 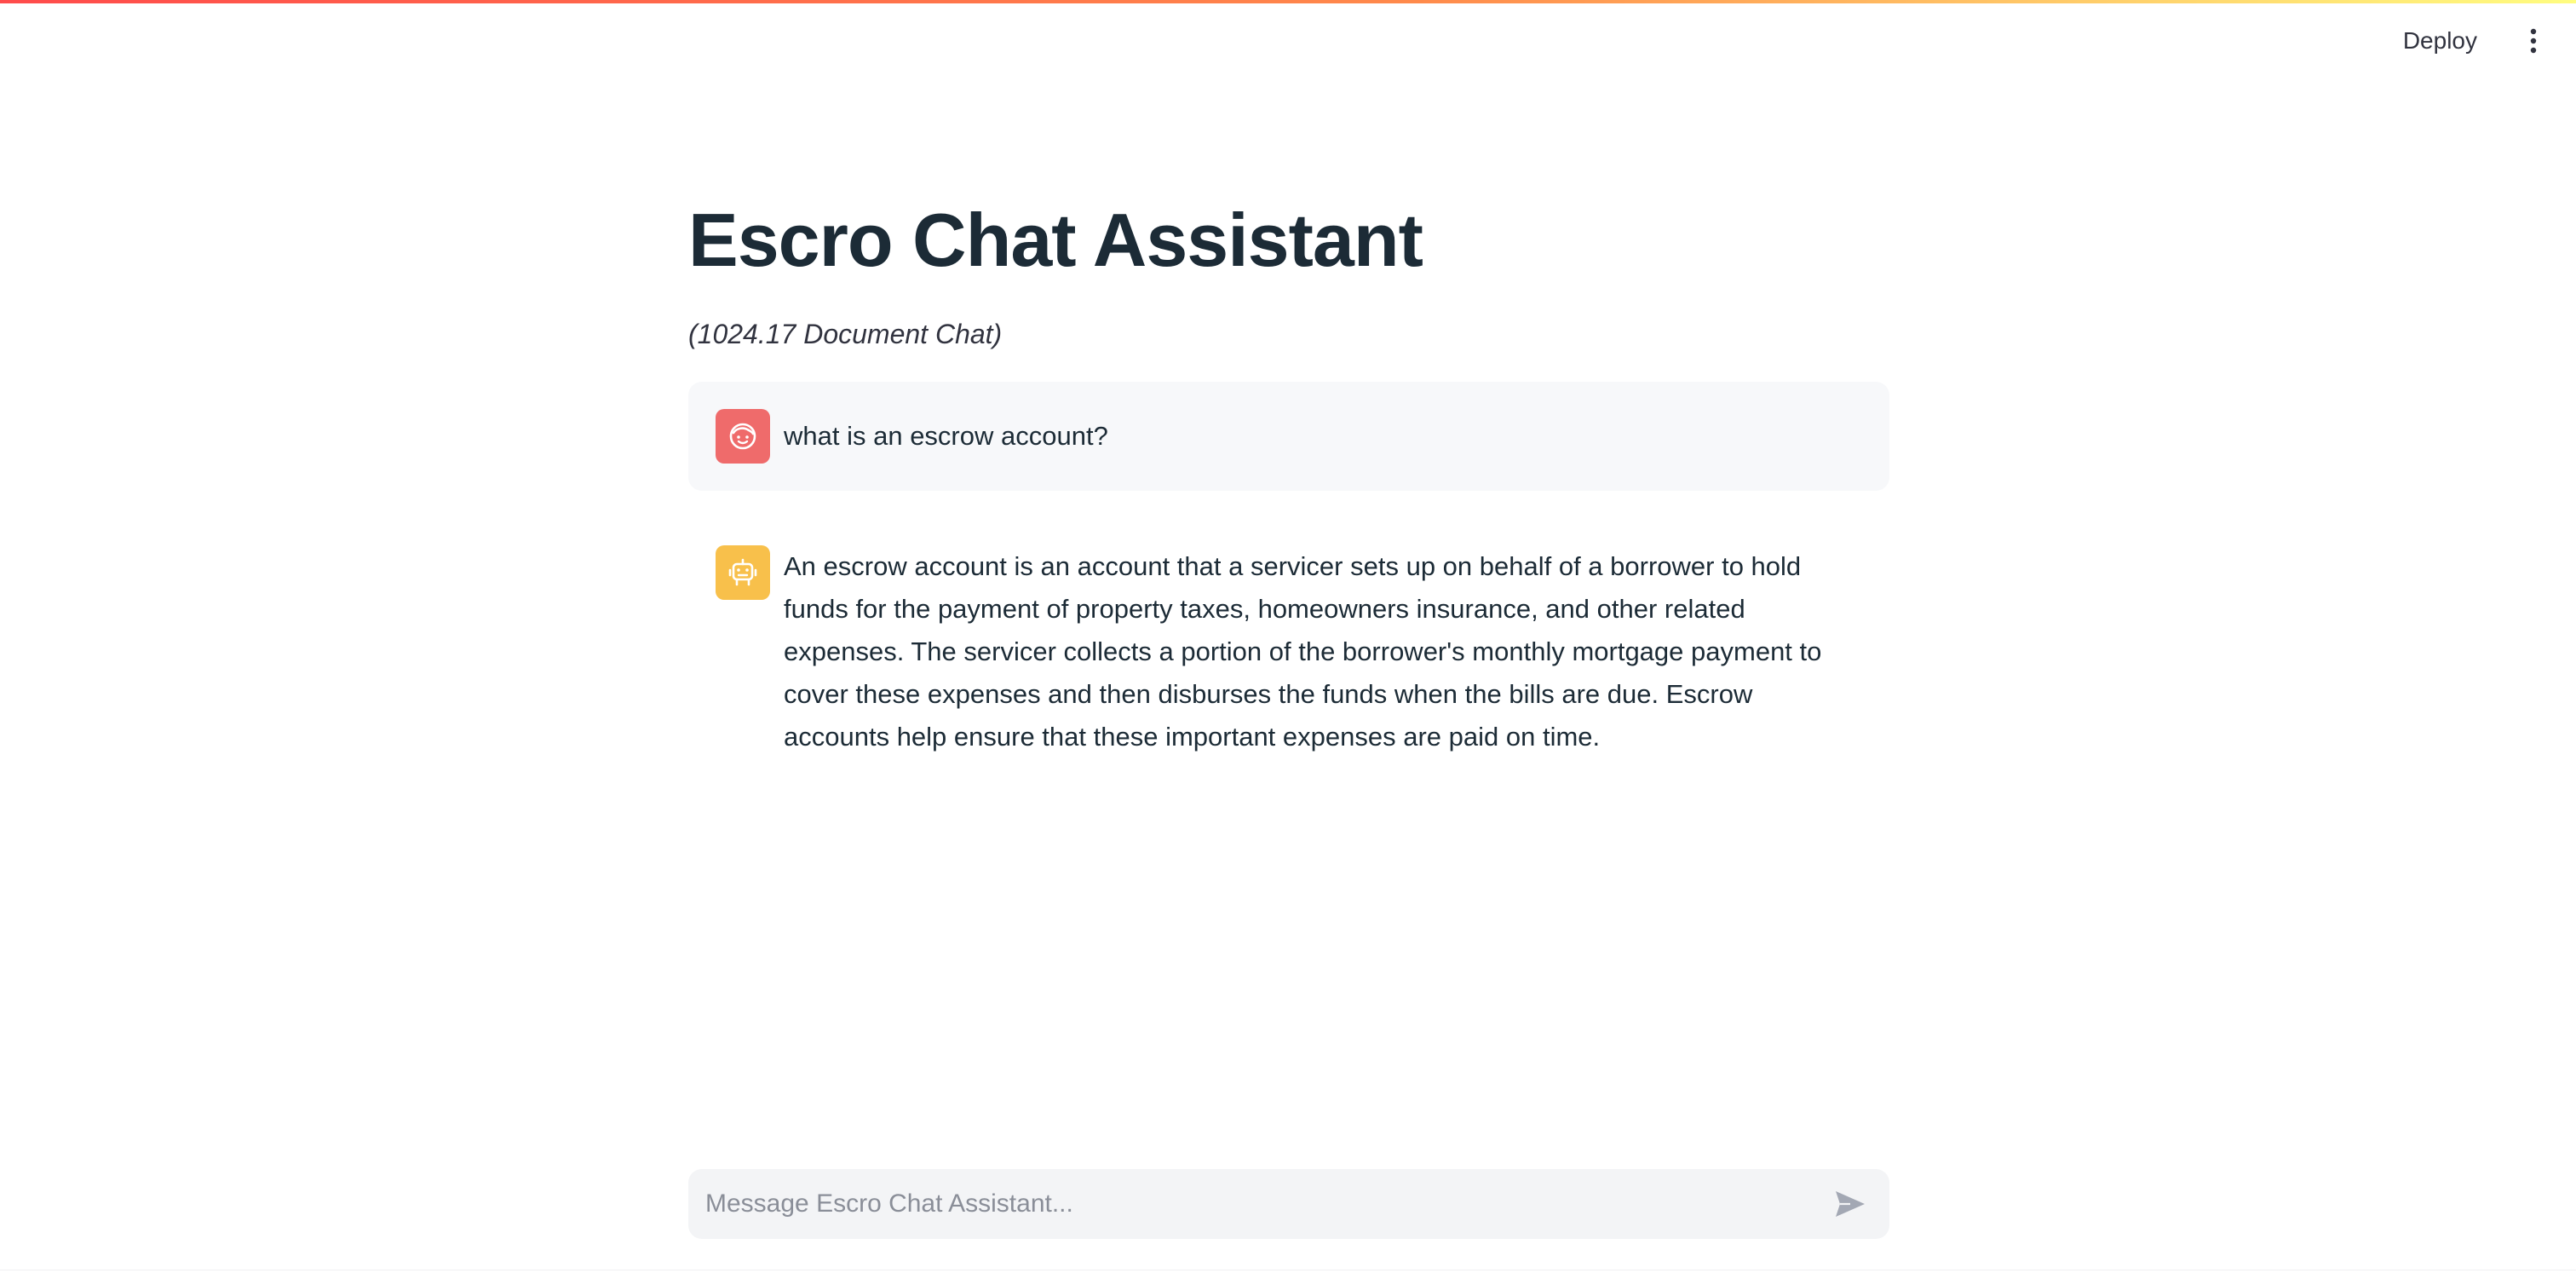 I want to click on vertical-ellipsis-icon, so click(x=2533, y=41).